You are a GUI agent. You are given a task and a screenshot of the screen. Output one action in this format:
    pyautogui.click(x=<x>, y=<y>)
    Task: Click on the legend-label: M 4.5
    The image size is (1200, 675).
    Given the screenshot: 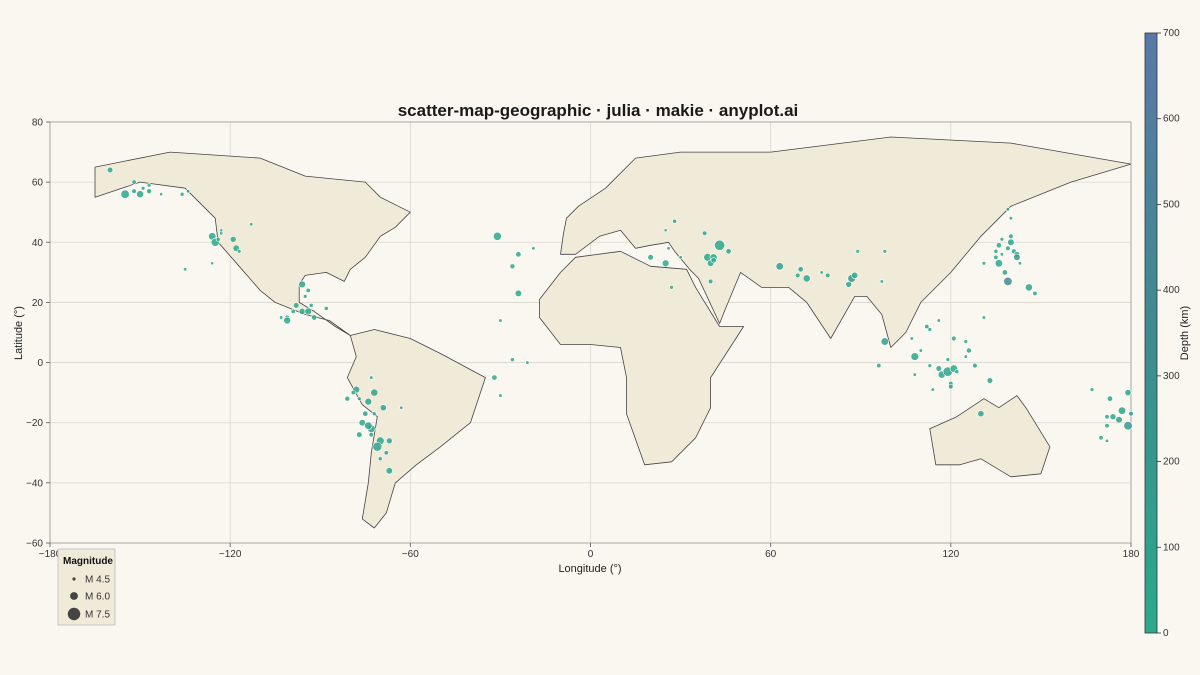 What is the action you would take?
    pyautogui.click(x=97, y=580)
    